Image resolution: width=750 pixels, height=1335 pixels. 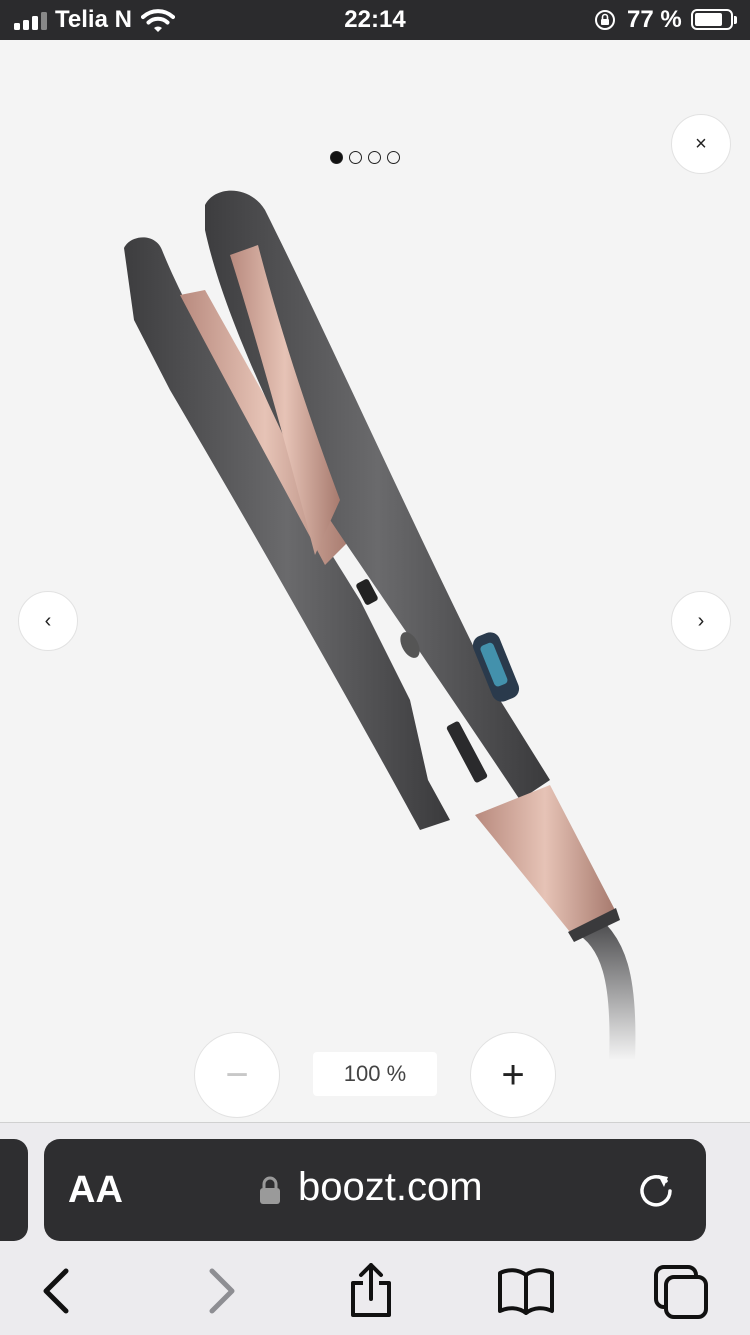 I want to click on share-icon, so click(x=371, y=1291).